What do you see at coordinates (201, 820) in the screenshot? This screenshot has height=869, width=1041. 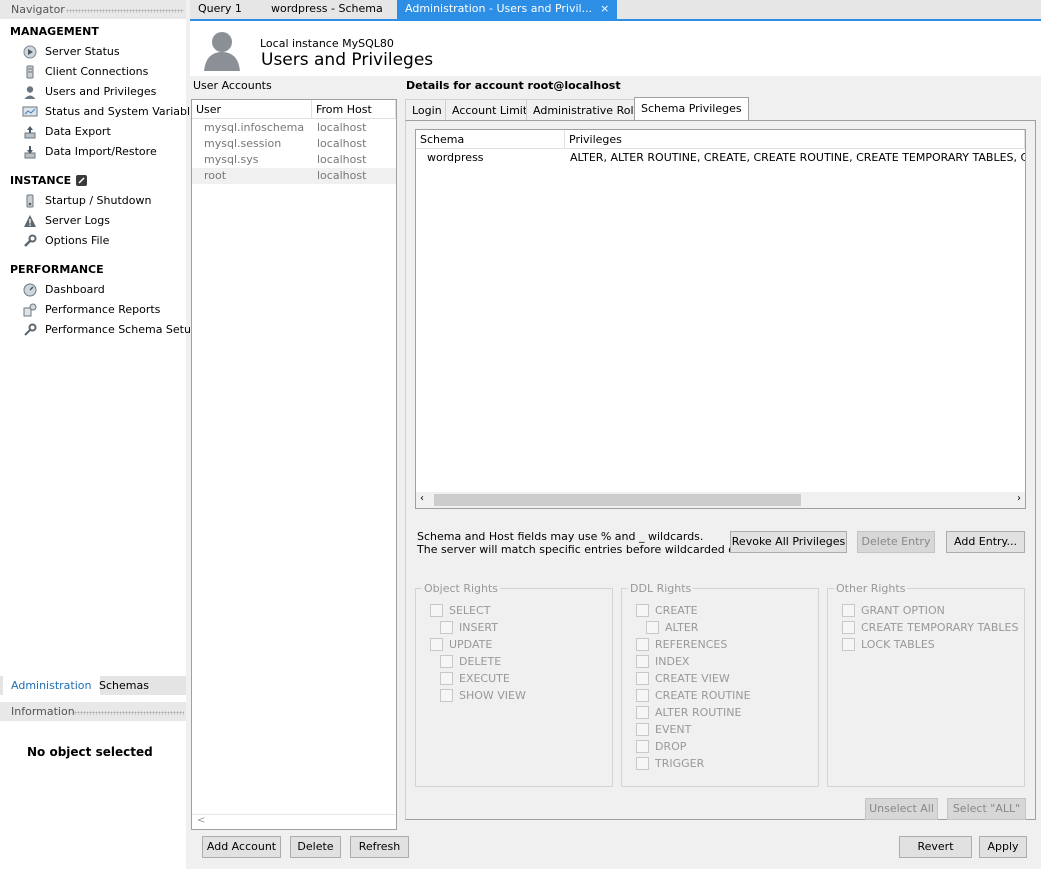 I see `scroll-left-arrow: <` at bounding box center [201, 820].